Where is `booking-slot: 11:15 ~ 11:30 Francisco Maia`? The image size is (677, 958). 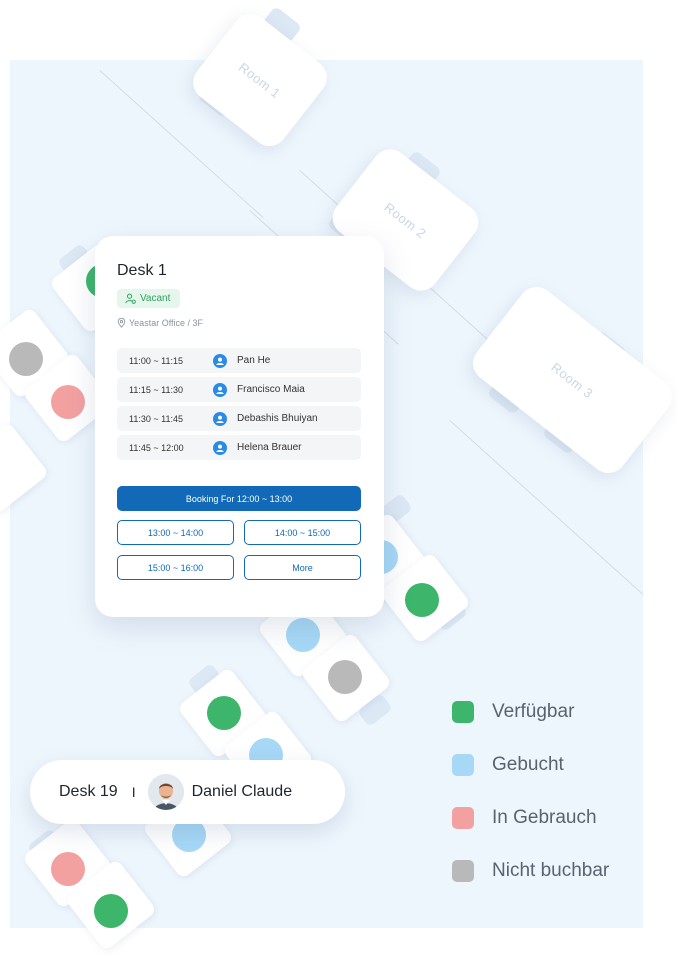
booking-slot: 11:15 ~ 11:30 Francisco Maia is located at coordinates (239, 389).